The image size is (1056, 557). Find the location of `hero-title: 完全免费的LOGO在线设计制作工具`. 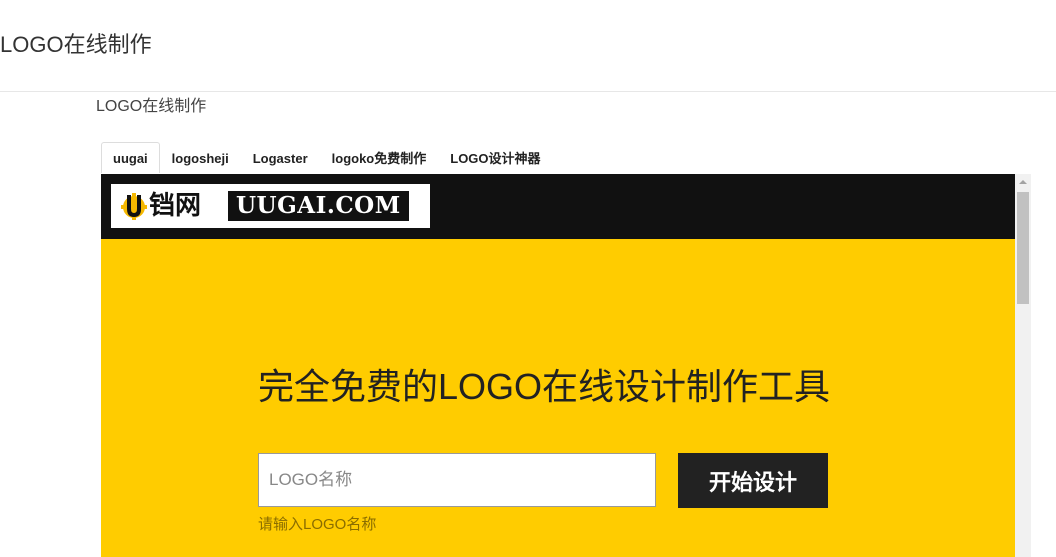

hero-title: 完全免费的LOGO在线设计制作工具 is located at coordinates (544, 386).